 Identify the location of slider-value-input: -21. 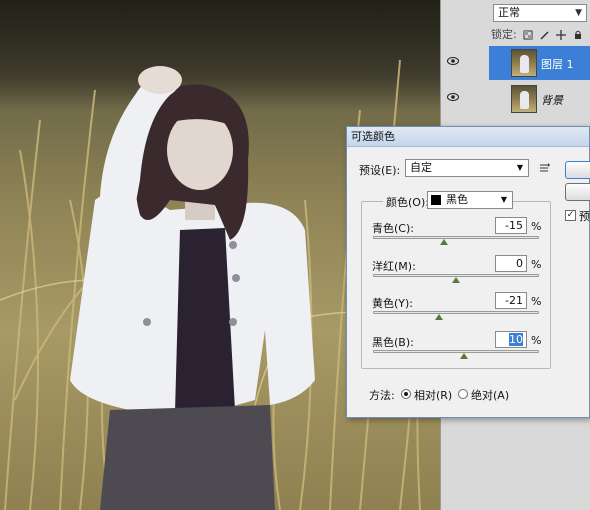
(511, 300).